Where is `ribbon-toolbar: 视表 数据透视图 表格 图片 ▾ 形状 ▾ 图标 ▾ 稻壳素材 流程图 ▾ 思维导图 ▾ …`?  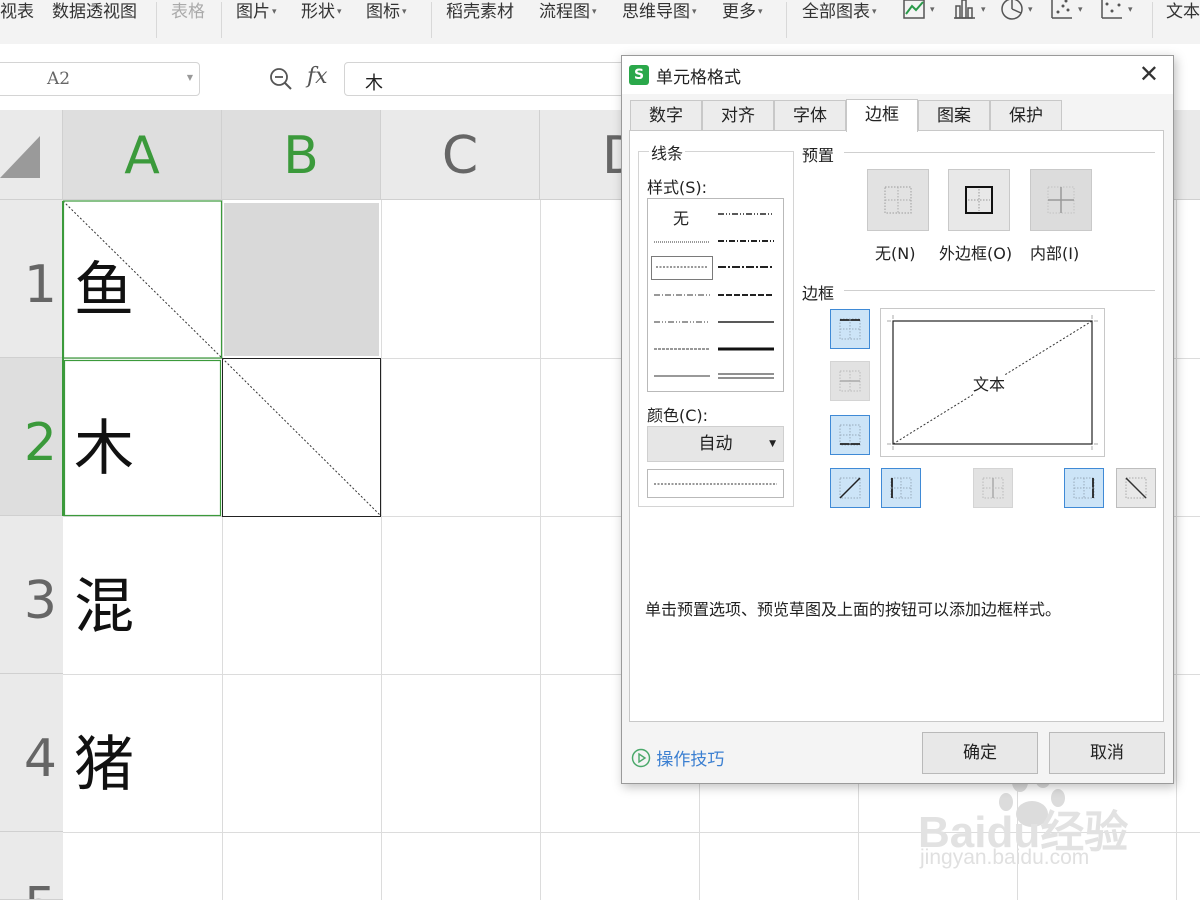
ribbon-toolbar: 视表 数据透视图 表格 图片 ▾ 形状 ▾ 图标 ▾ 稻壳素材 流程图 ▾ 思维导图 ▾ … is located at coordinates (600, 22).